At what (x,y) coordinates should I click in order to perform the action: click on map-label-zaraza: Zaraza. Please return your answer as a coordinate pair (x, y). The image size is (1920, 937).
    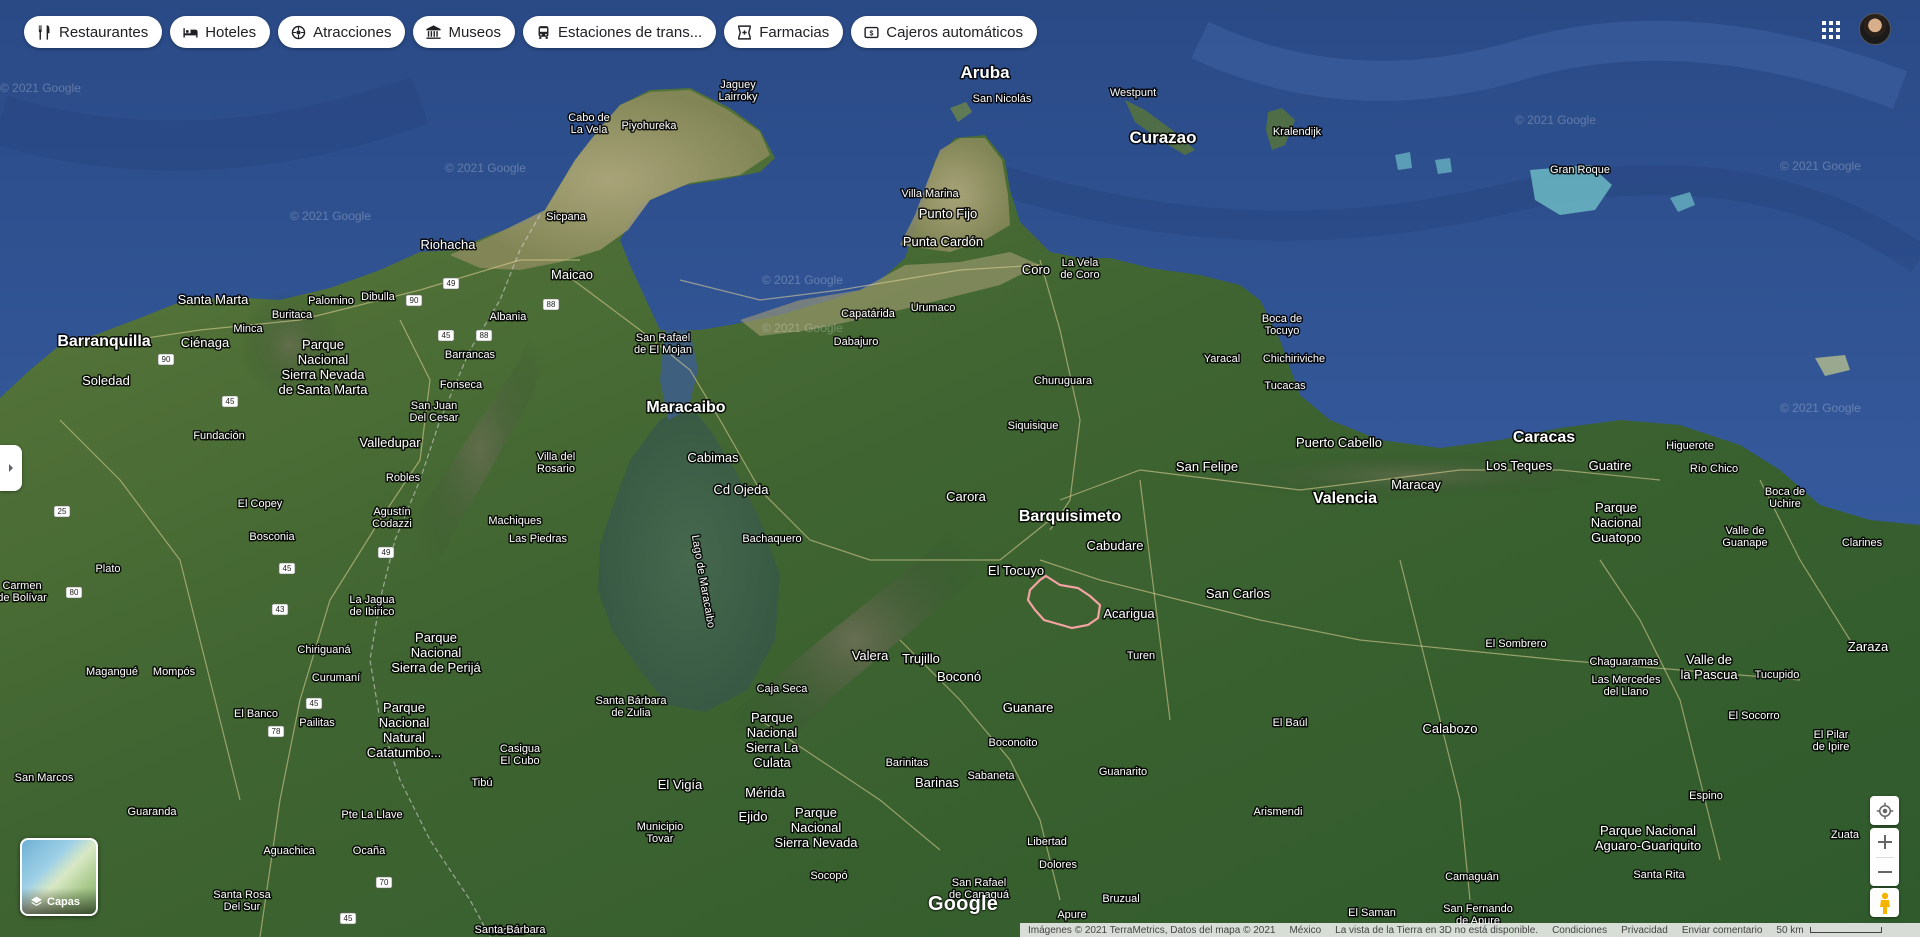
    Looking at the image, I should click on (1868, 647).